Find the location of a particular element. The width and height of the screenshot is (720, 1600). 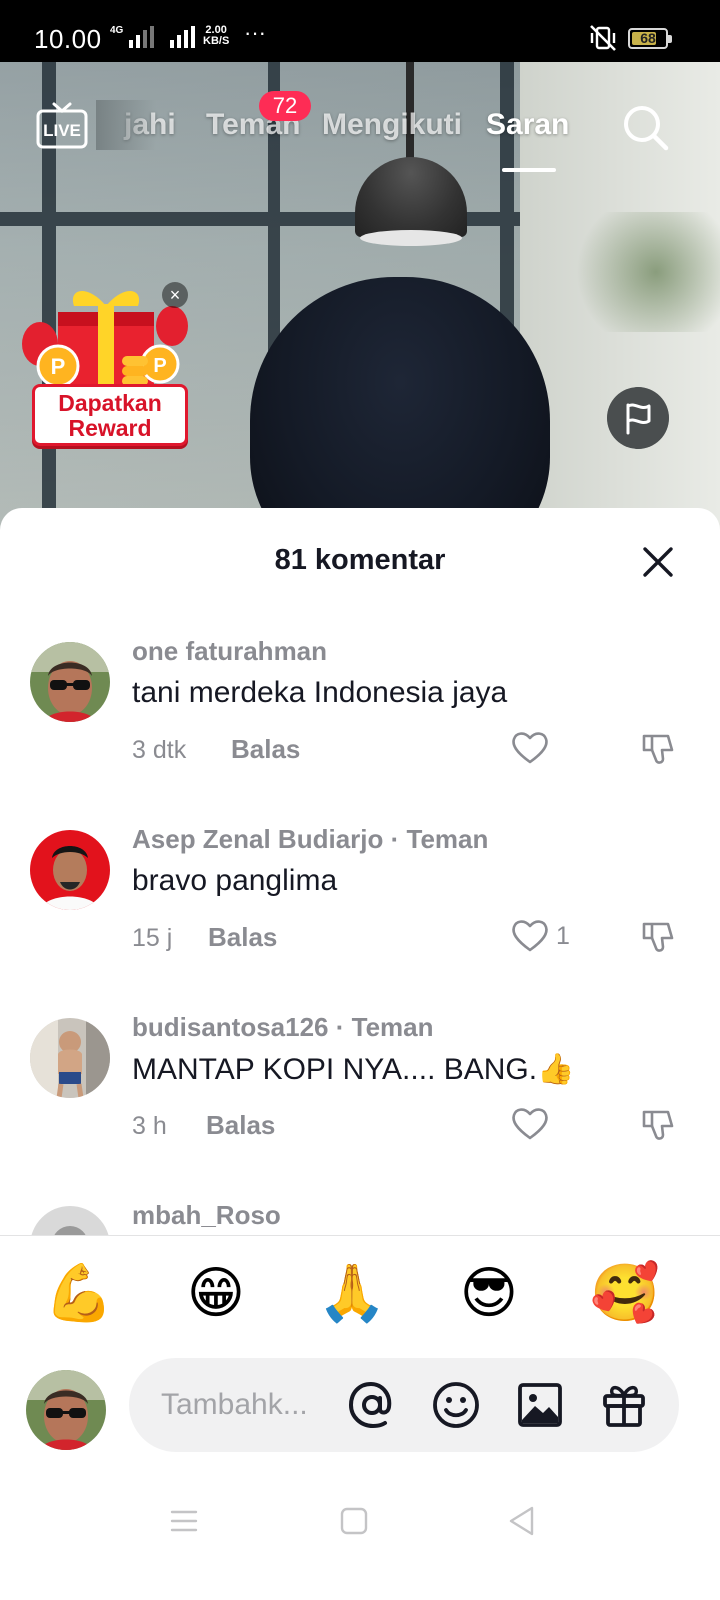

status-bar: 10.00 4G 2.00 KB/S ··· 68 is located at coordinates (360, 31).